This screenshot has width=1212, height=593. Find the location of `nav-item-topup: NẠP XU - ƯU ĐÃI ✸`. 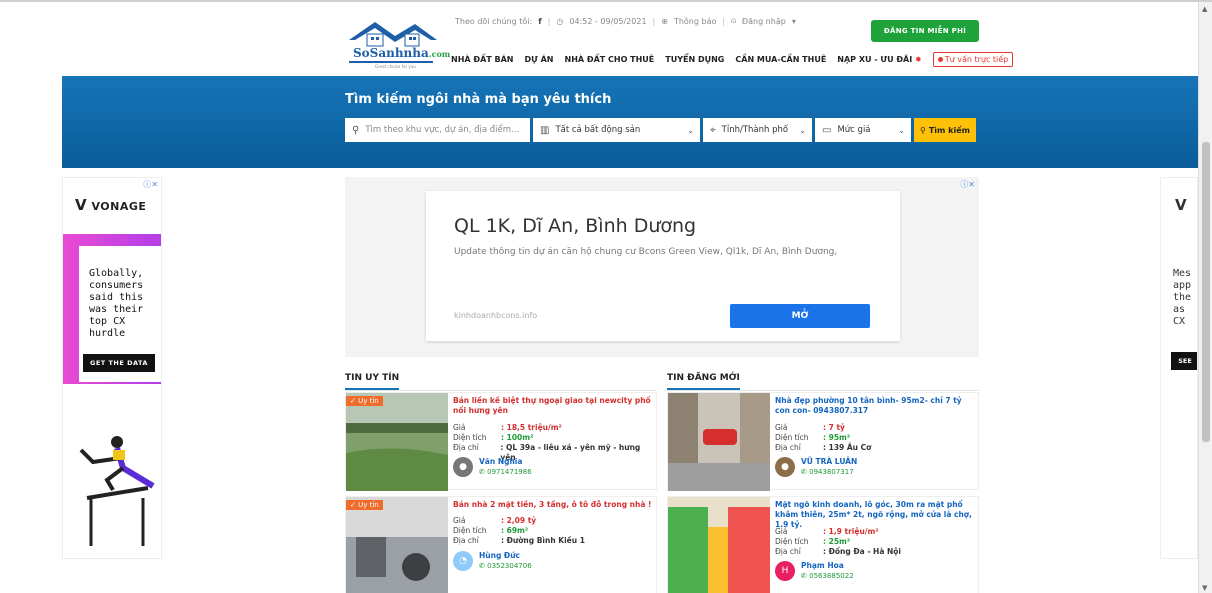

nav-item-topup: NẠP XU - ƯU ĐÃI ✸ is located at coordinates (879, 59).